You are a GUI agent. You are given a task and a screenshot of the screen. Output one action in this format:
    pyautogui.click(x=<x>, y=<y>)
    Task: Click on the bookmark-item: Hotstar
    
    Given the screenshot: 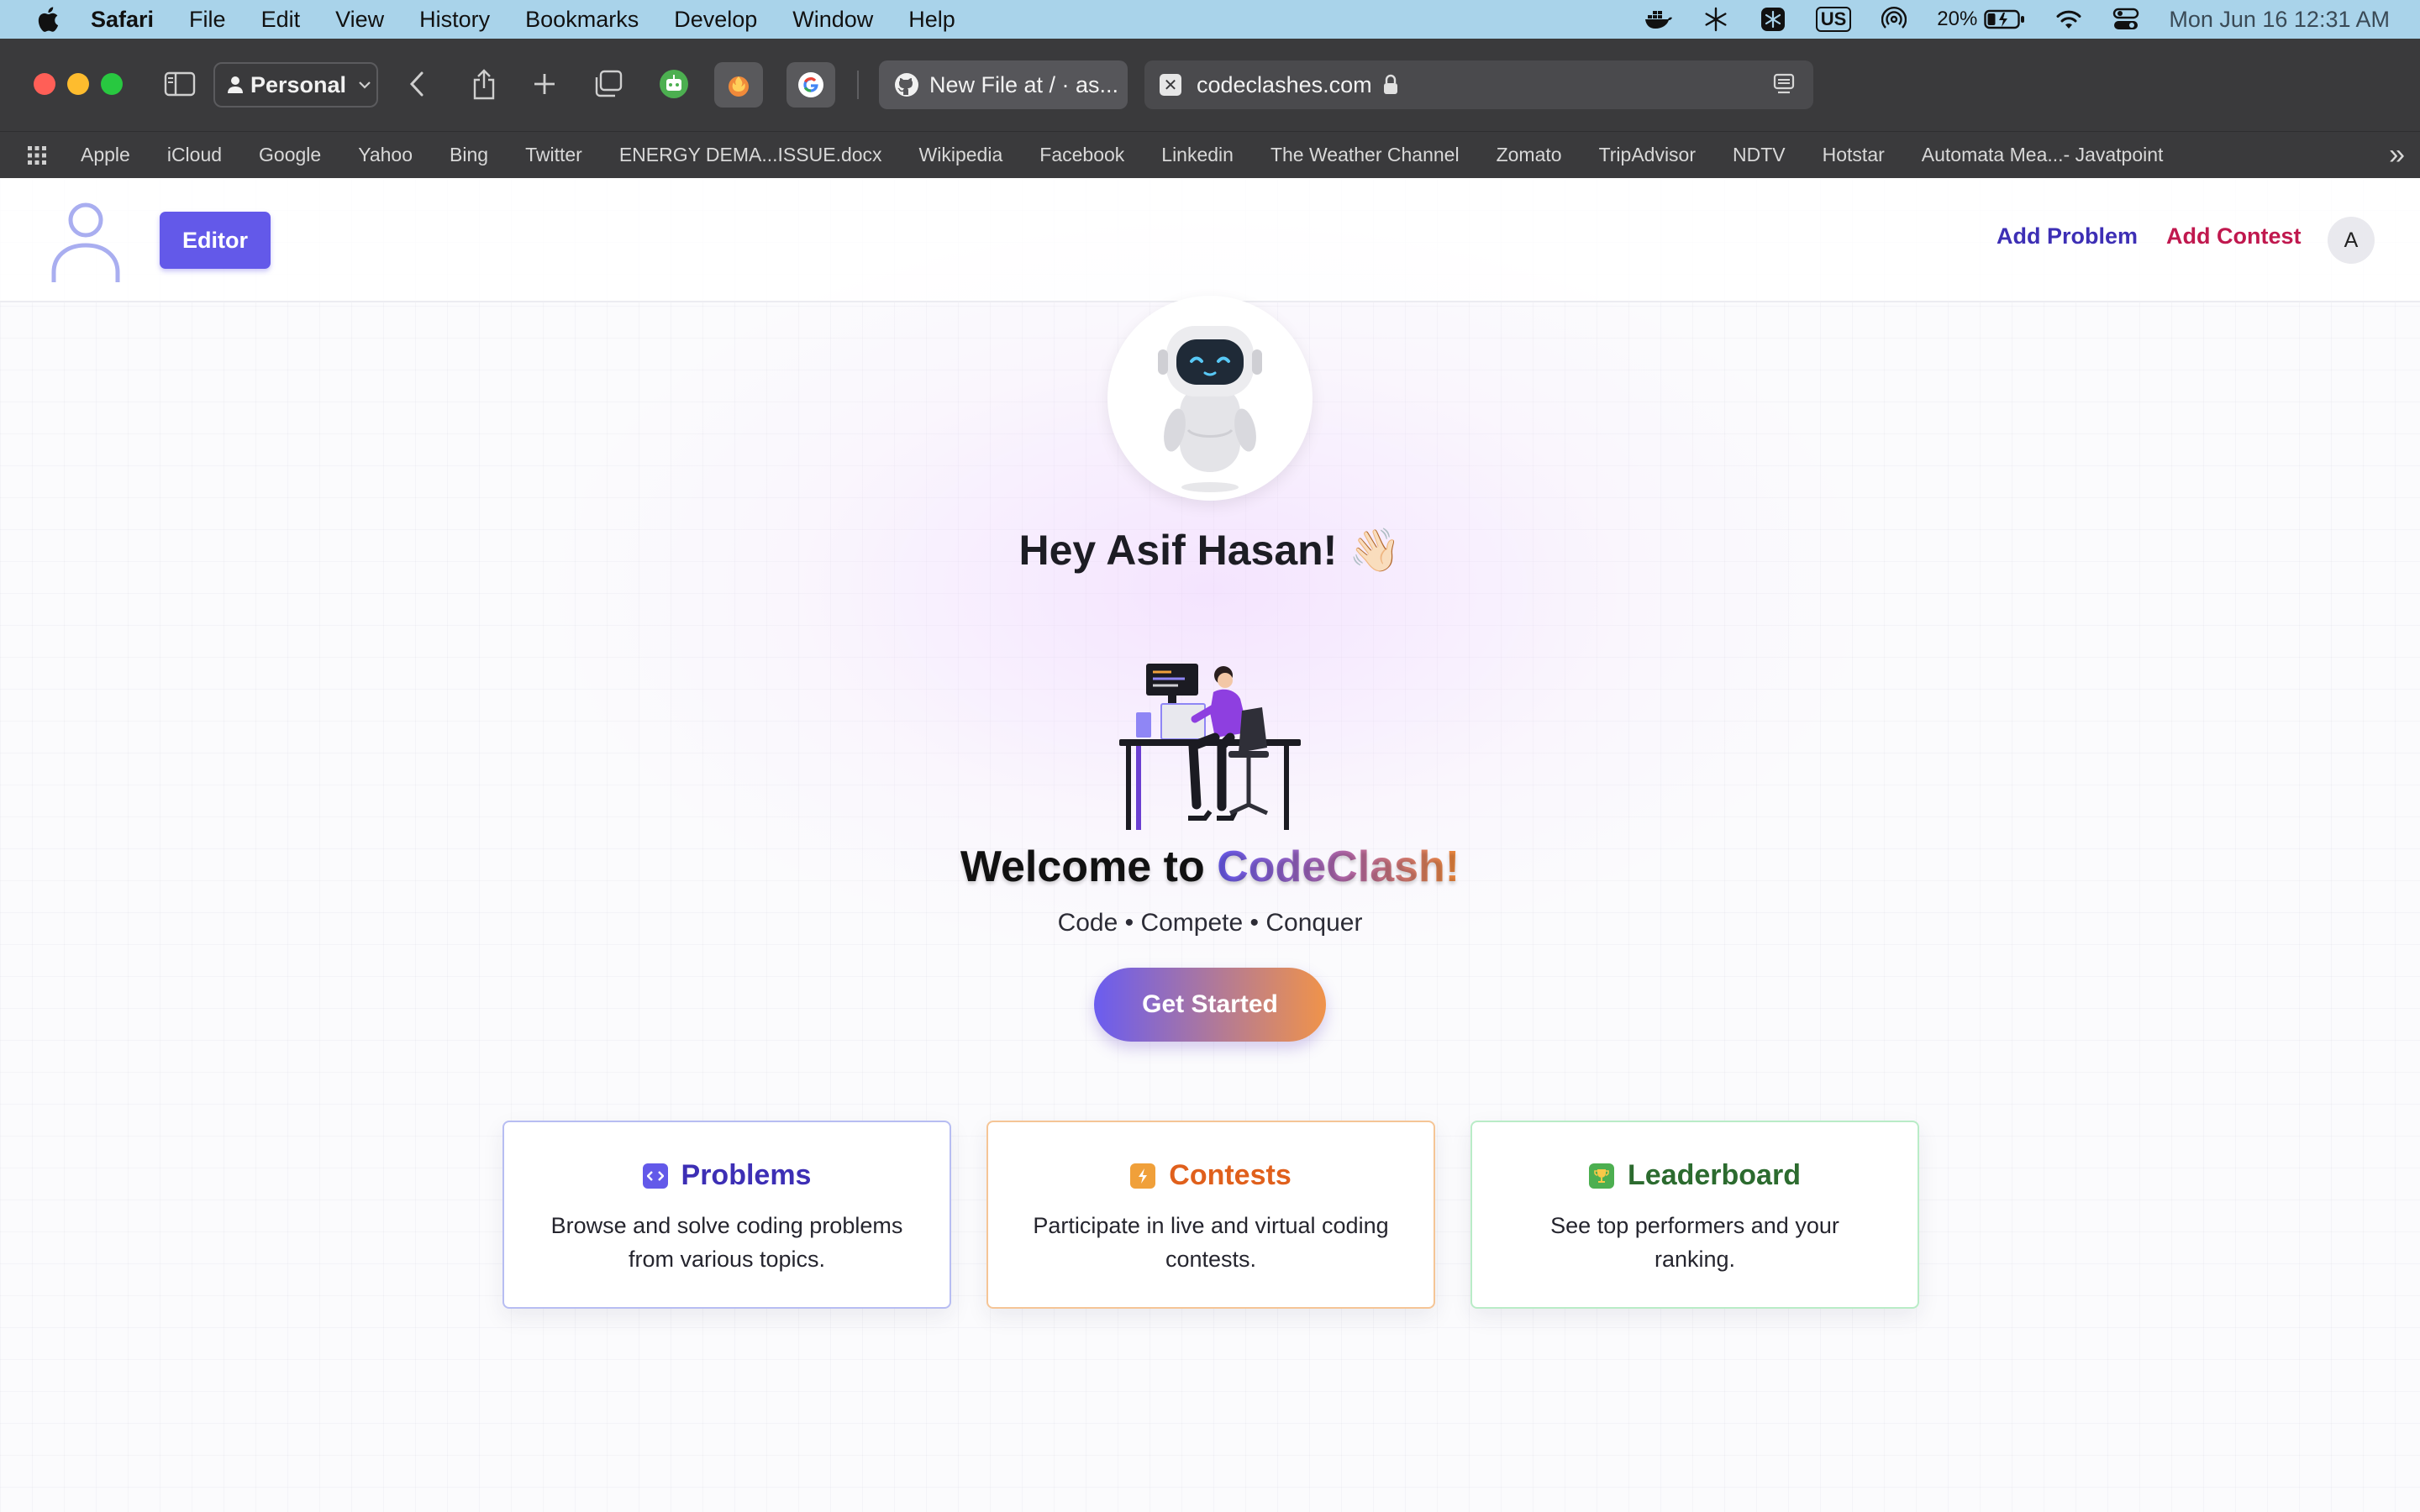 What is the action you would take?
    pyautogui.click(x=1854, y=155)
    